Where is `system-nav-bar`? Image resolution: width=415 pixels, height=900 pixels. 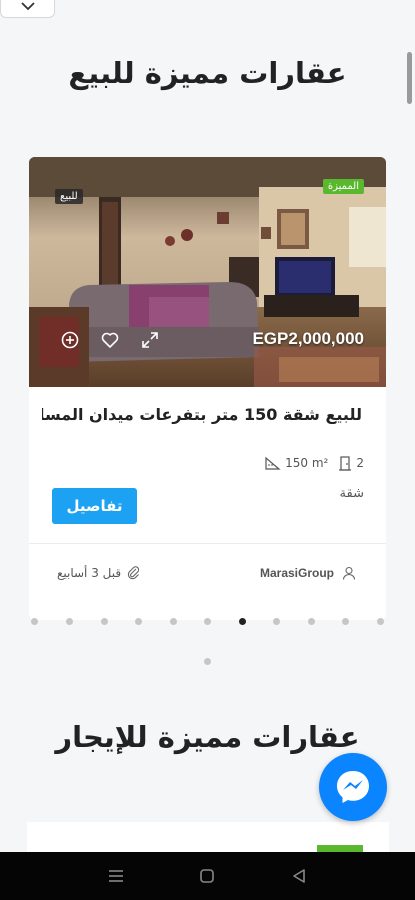 system-nav-bar is located at coordinates (207, 876).